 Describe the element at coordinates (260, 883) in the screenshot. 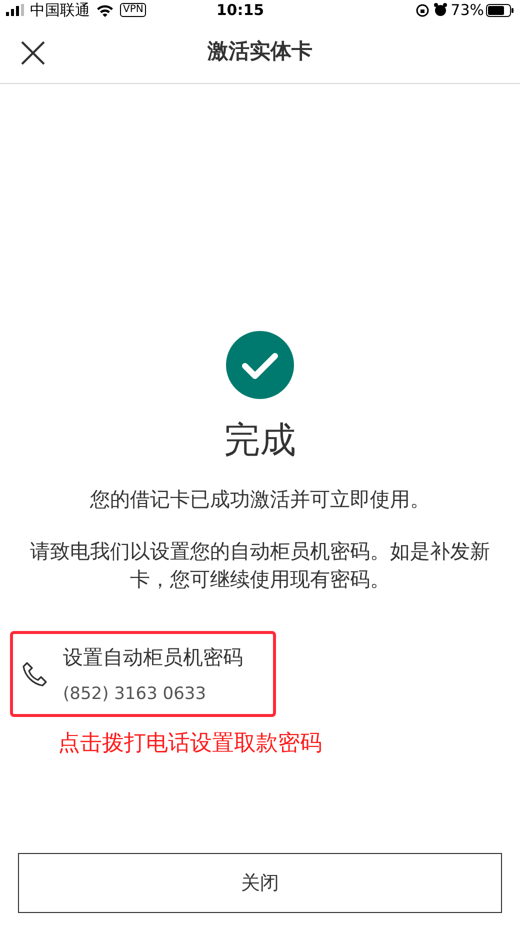

I see `close-button: 关闭` at that location.